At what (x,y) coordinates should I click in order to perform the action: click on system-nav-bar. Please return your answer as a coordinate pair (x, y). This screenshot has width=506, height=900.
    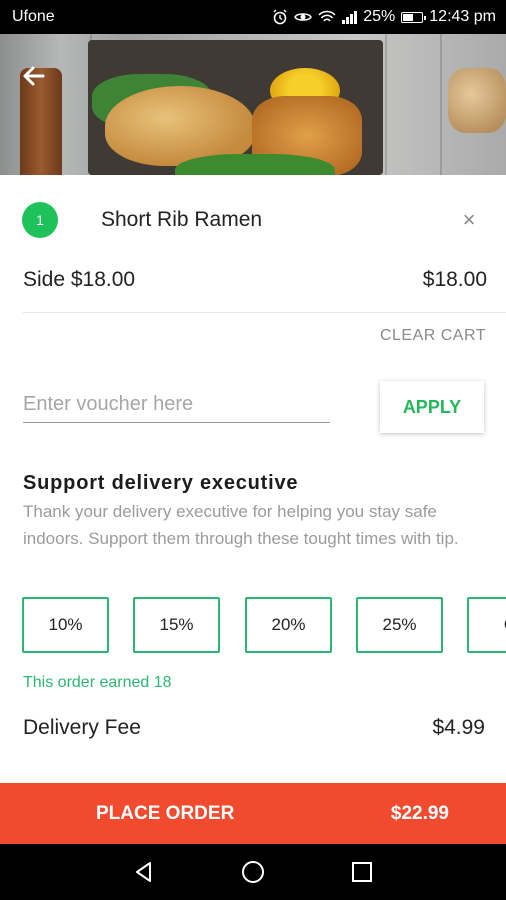
    Looking at the image, I should click on (253, 872).